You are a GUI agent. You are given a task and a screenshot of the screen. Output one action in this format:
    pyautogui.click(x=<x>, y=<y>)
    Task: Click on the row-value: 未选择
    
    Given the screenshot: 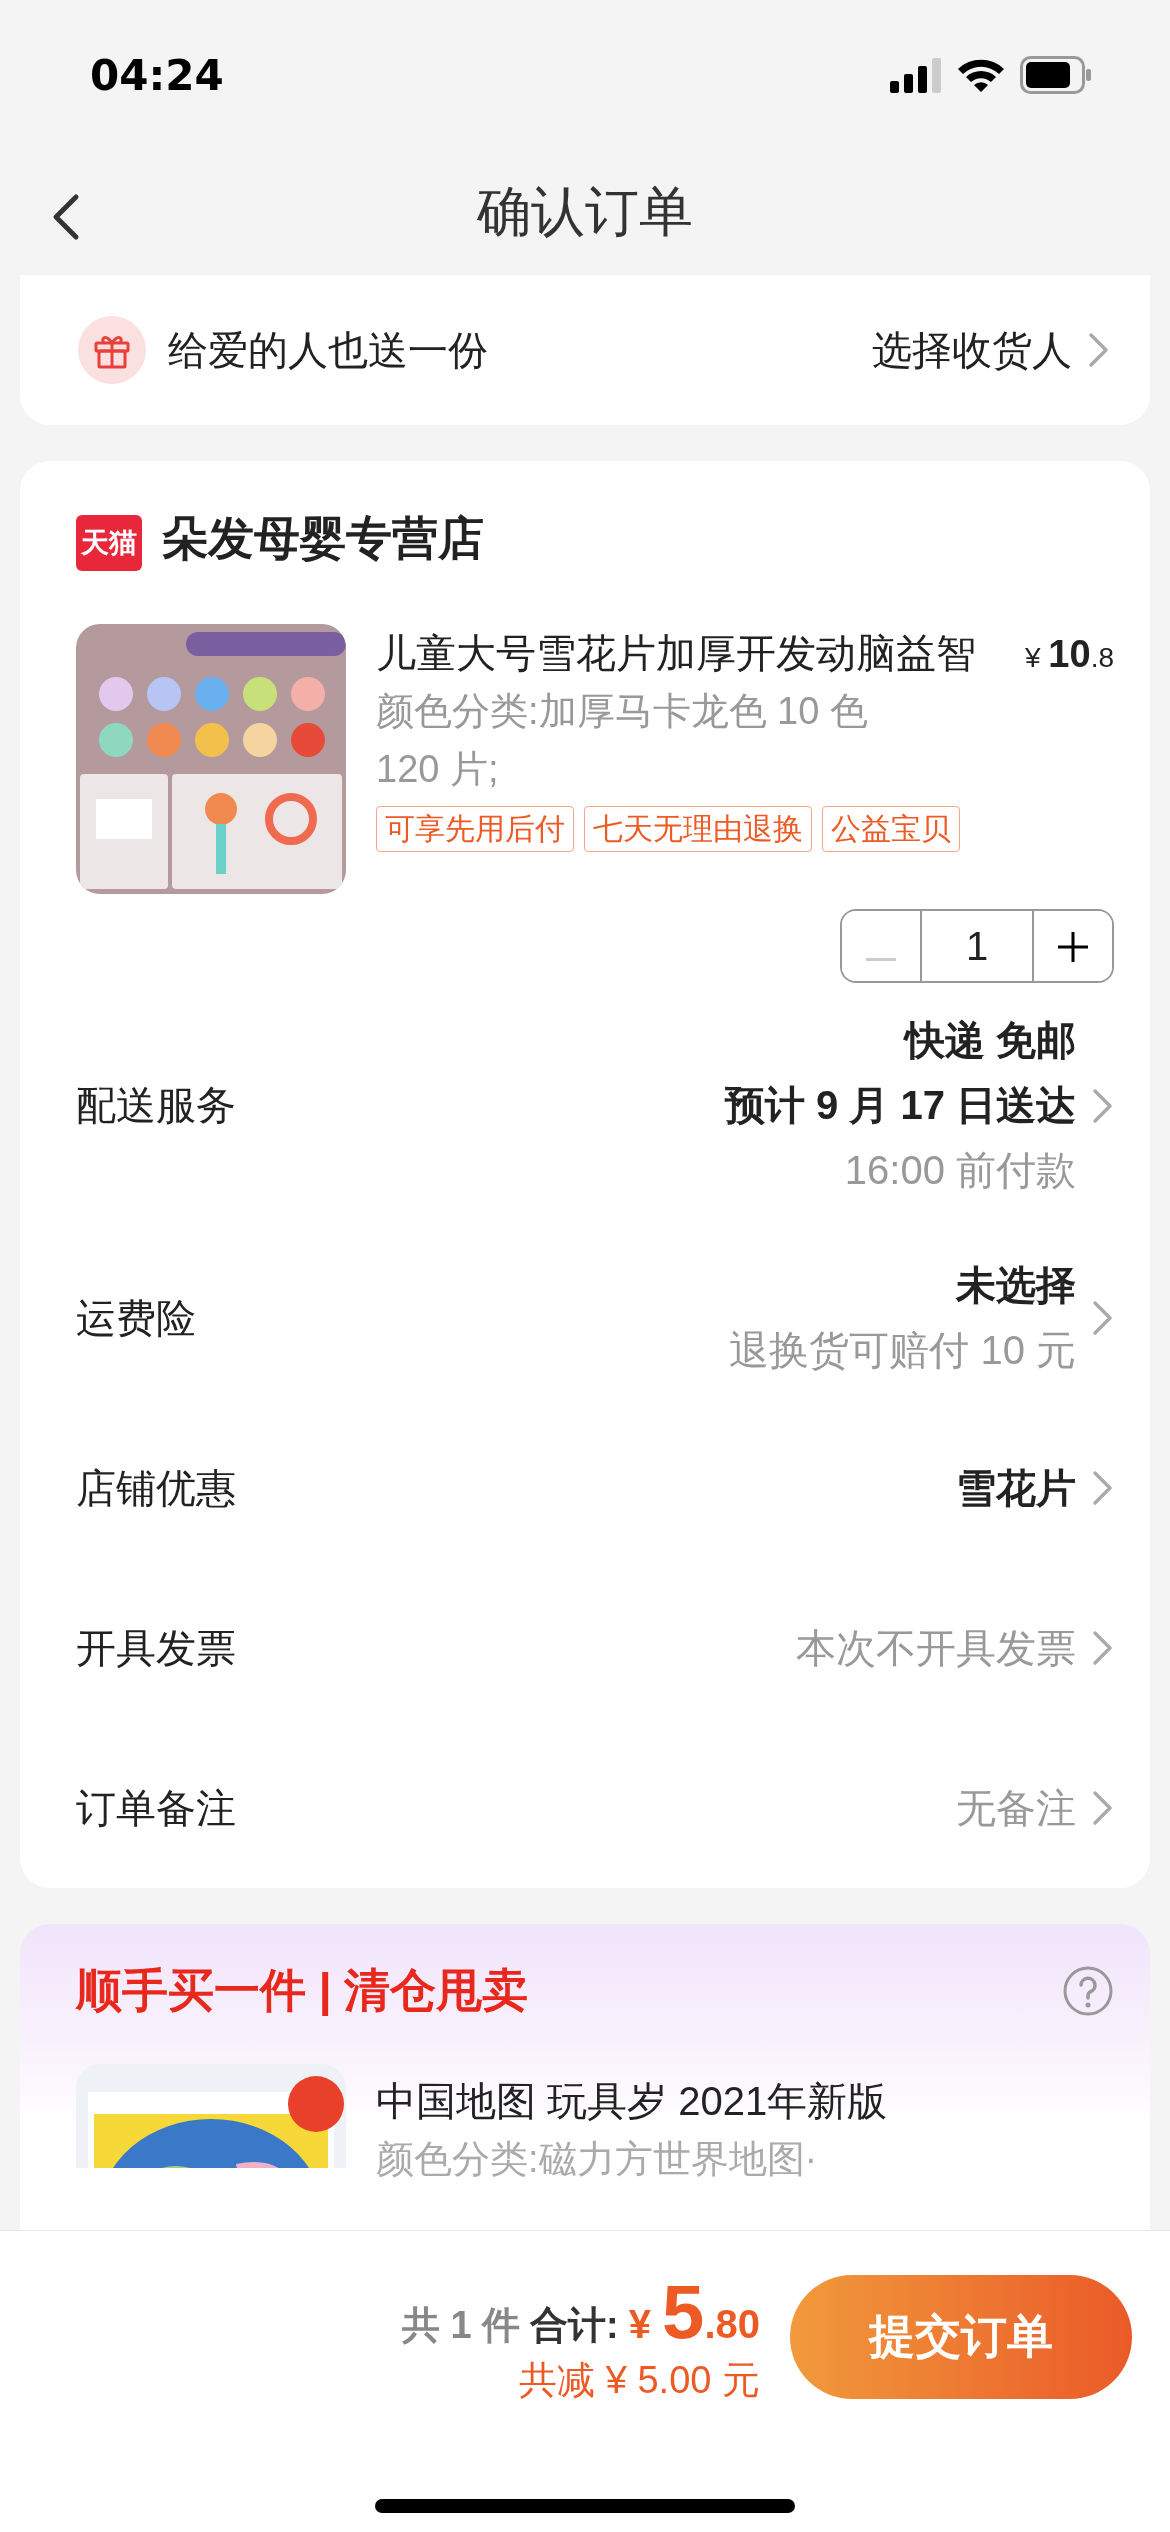 What is the action you would take?
    pyautogui.click(x=1016, y=1285)
    